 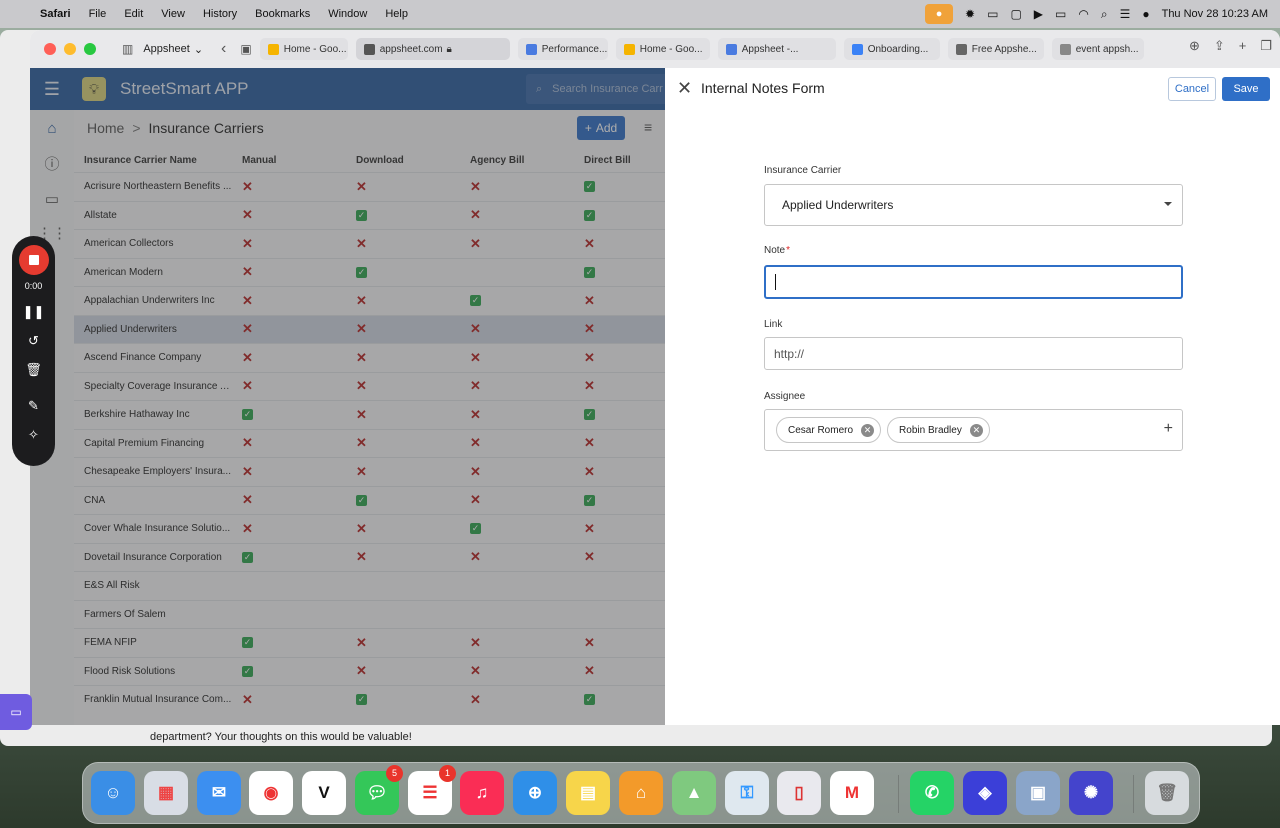 What do you see at coordinates (347, 14) in the screenshot?
I see `menu-window: Window` at bounding box center [347, 14].